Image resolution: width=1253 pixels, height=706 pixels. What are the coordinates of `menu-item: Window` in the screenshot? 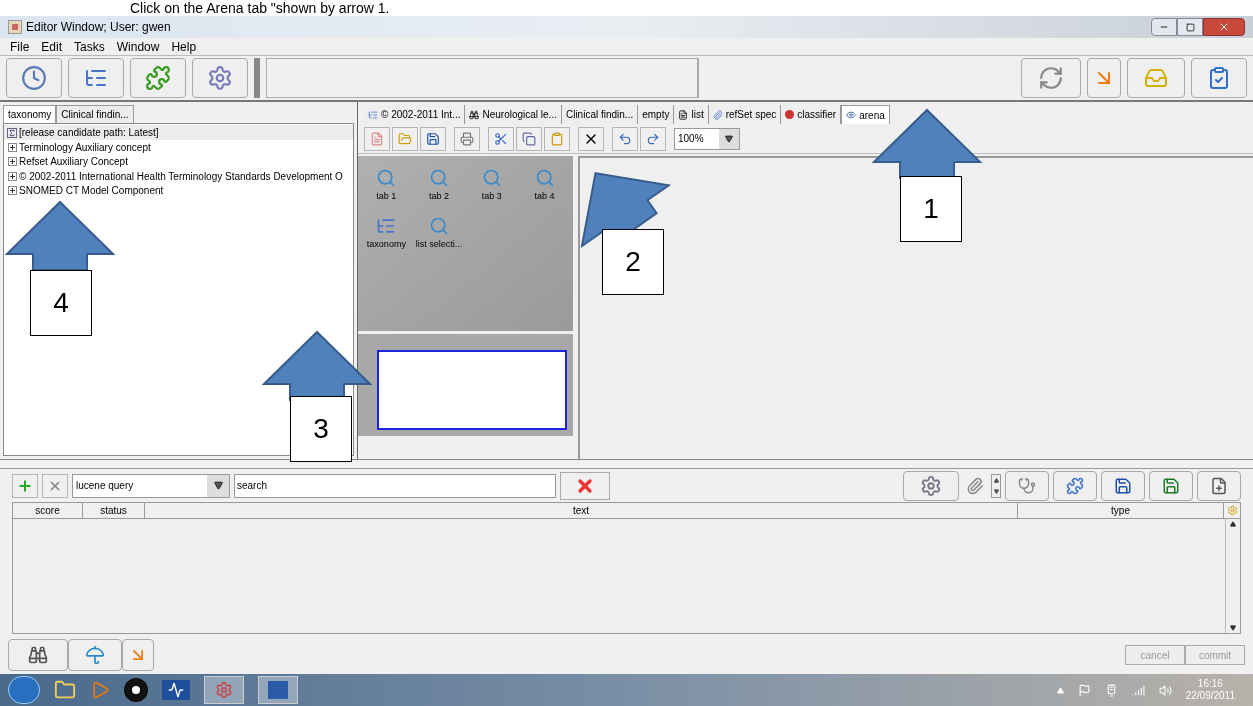 It's located at (138, 46).